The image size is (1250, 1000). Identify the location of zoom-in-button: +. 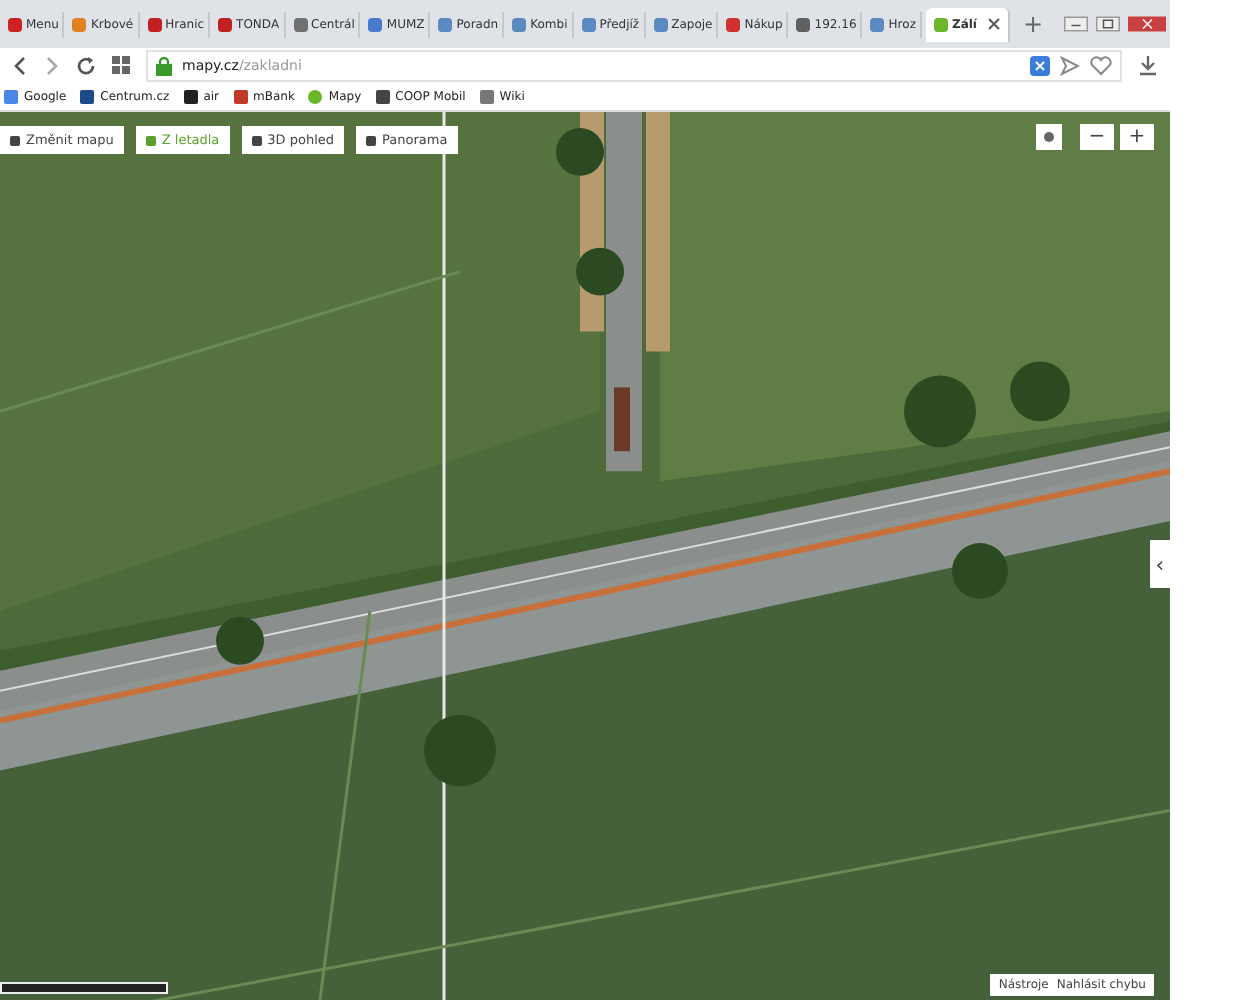
(1137, 137).